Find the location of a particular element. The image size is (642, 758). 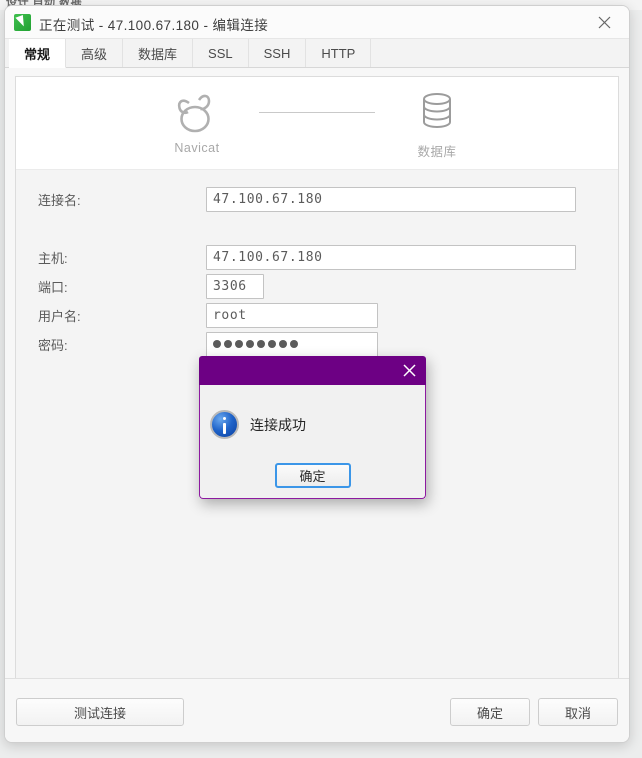

field-row-password: 密码: is located at coordinates (317, 344).